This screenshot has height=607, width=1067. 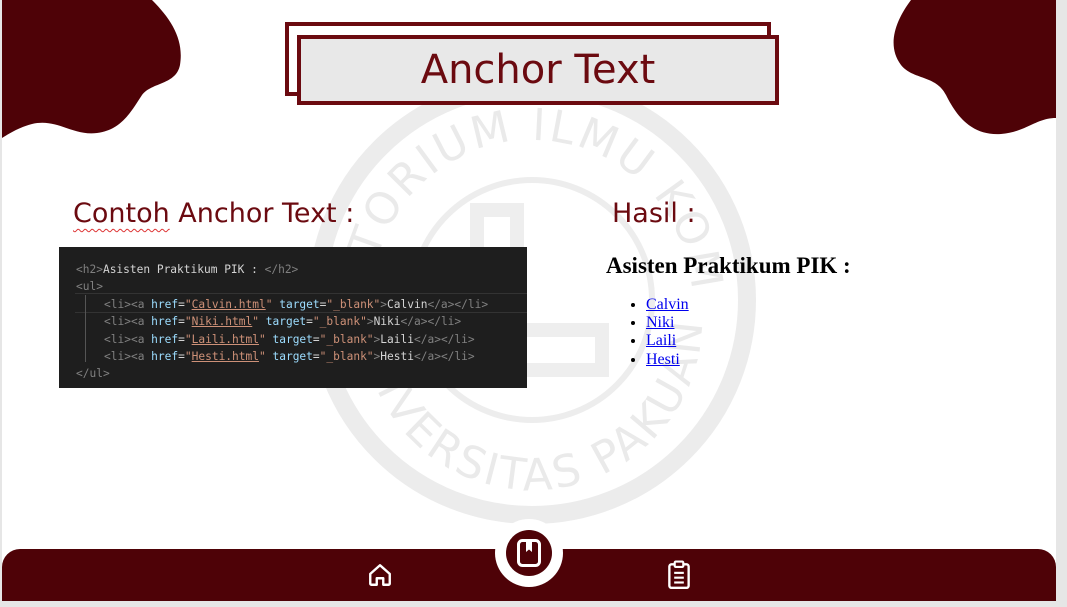 I want to click on slide-title: Anchor Text, so click(x=538, y=70).